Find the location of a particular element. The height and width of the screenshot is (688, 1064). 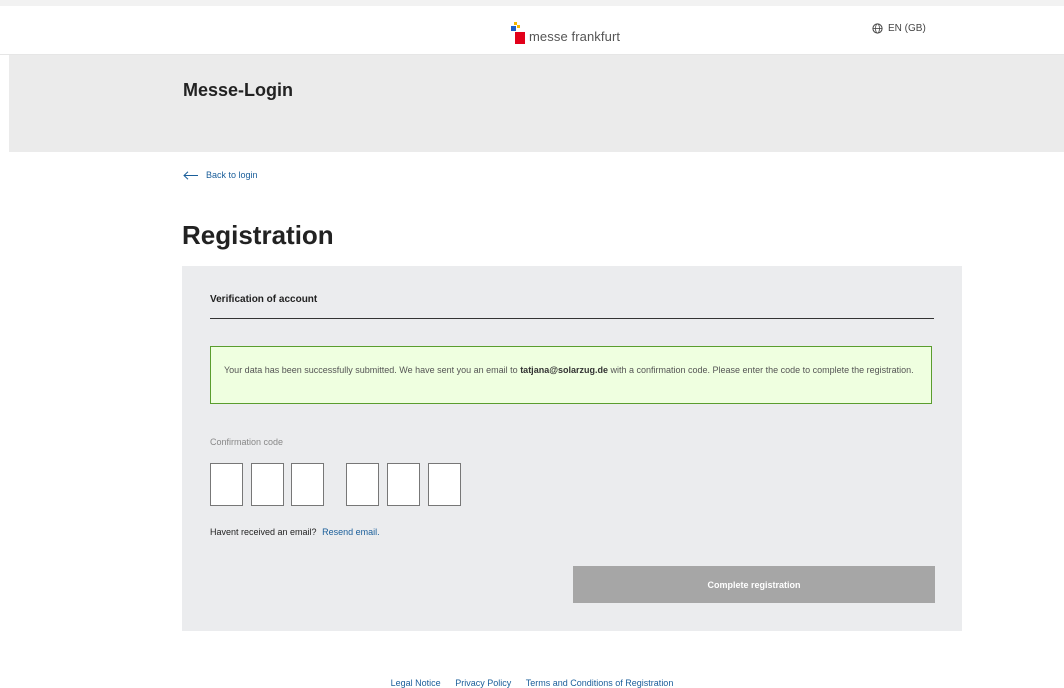

language-selector: EN (GB) is located at coordinates (899, 28).